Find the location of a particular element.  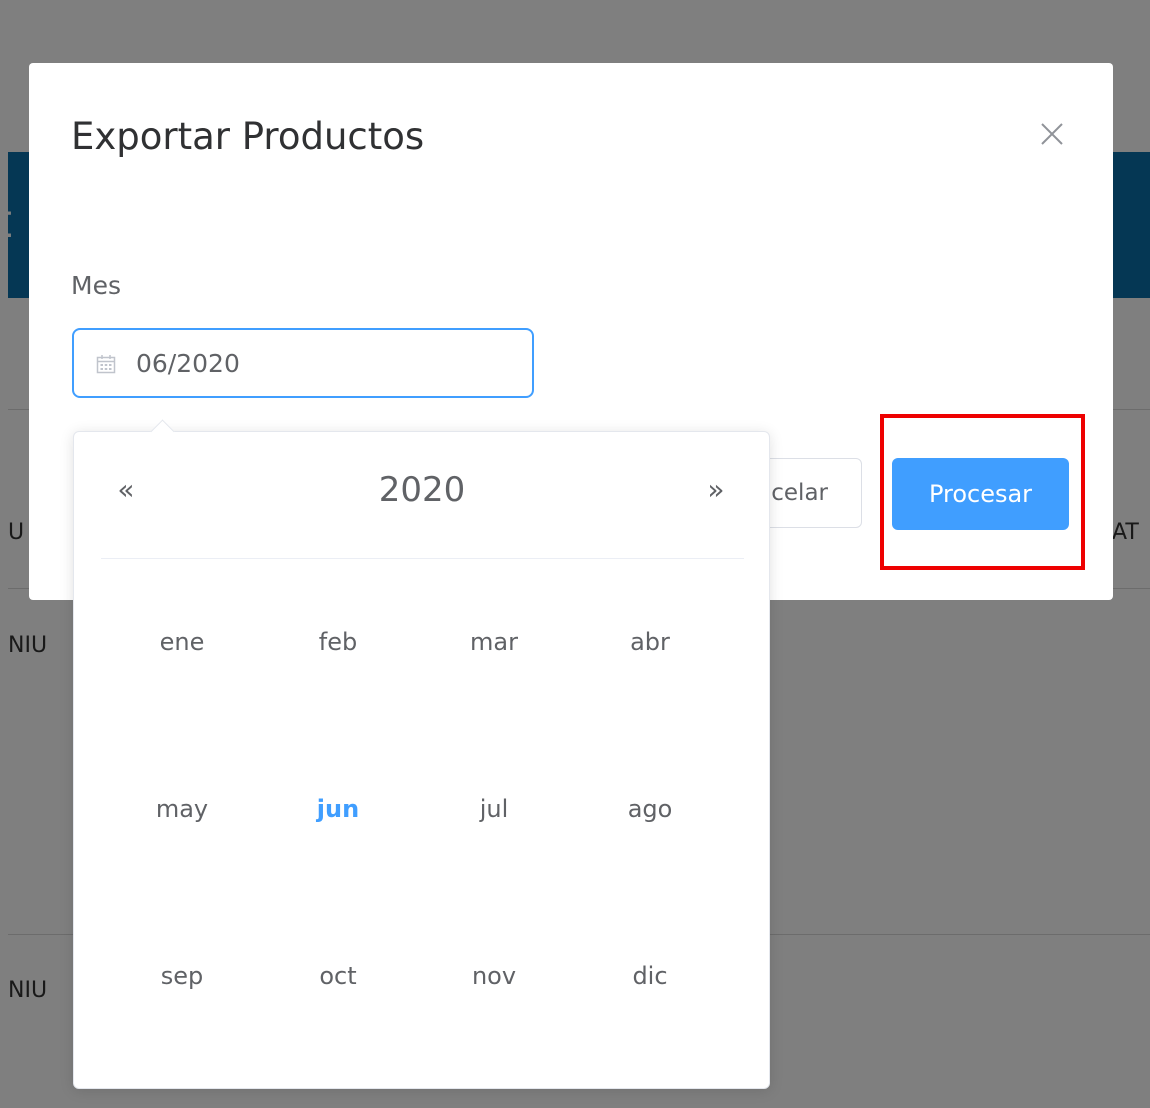

month-cell-feb: feb is located at coordinates (338, 641).